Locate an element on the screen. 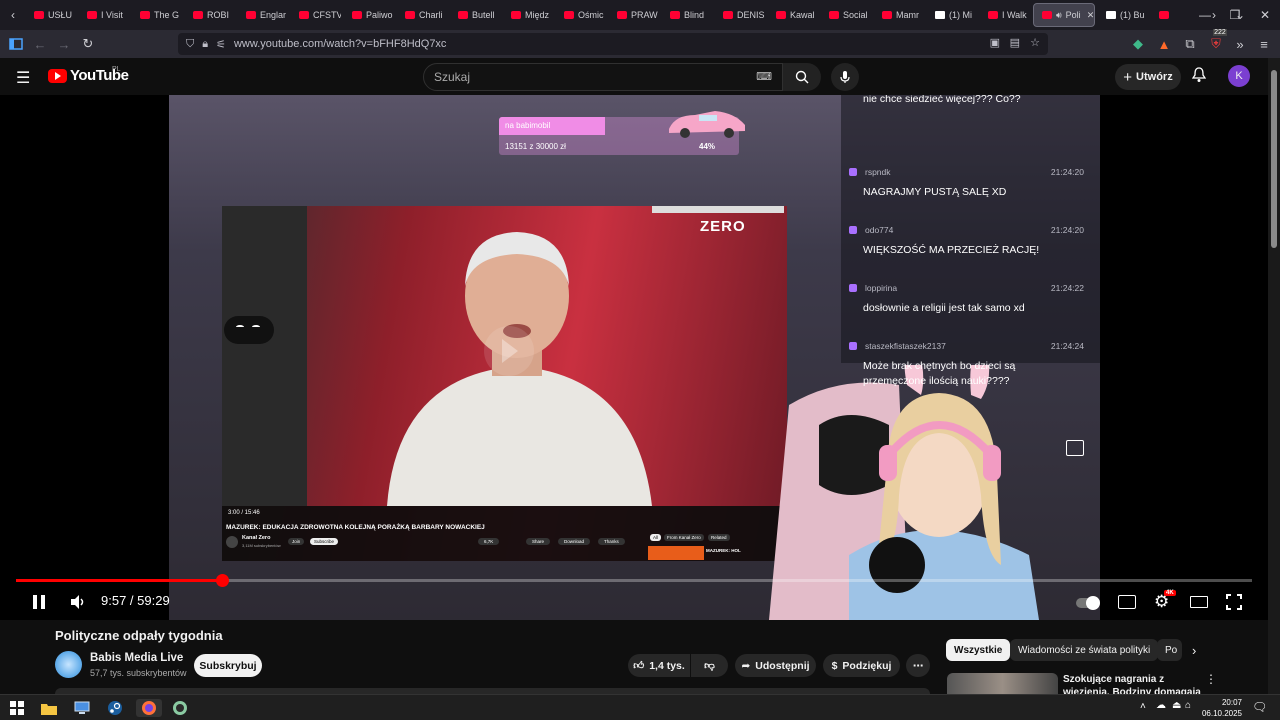 The image size is (1280, 720). tab-scroll-left-icon: ‹ is located at coordinates (13, 15).